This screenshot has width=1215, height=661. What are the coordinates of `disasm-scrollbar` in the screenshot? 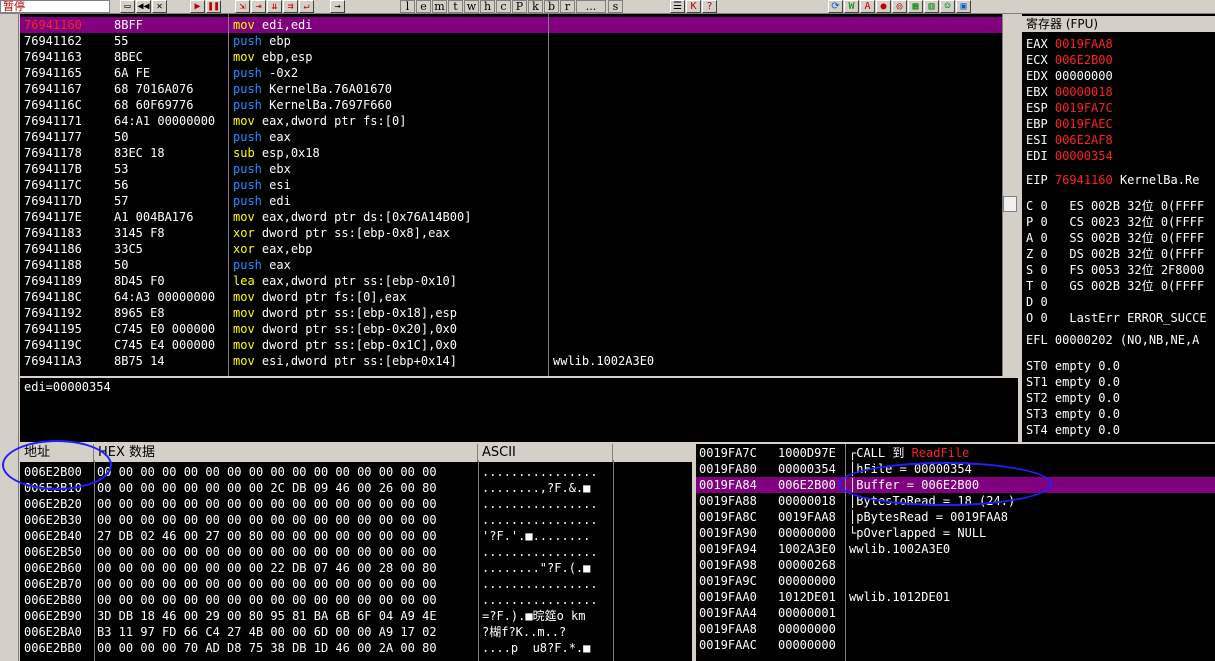 It's located at (1010, 195).